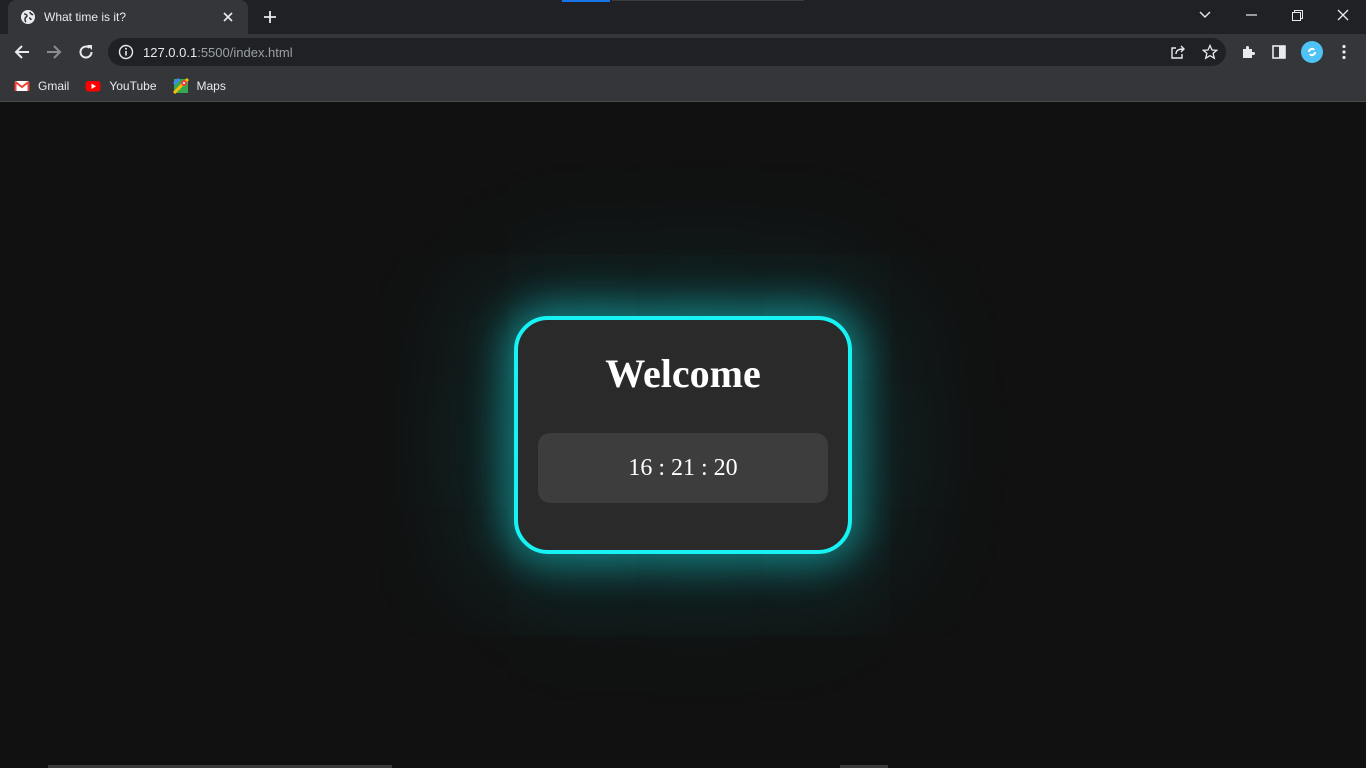 This screenshot has width=1366, height=768. I want to click on profile-avatar, so click(1312, 52).